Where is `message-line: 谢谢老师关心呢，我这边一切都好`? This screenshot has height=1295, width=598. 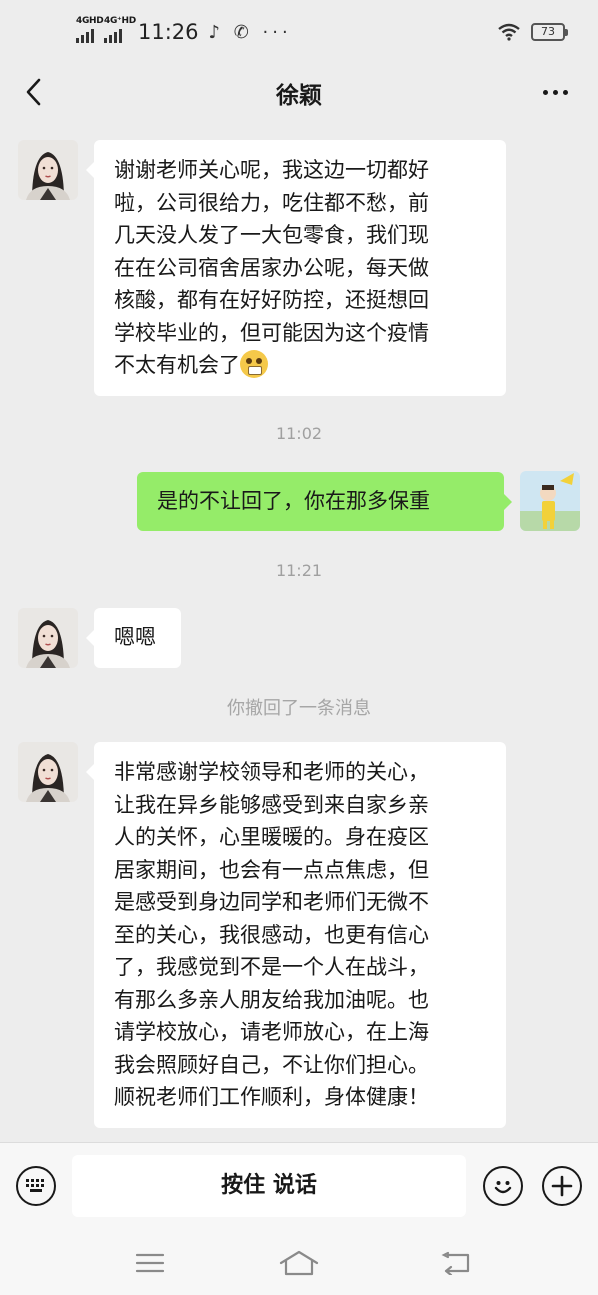 message-line: 谢谢老师关心呢，我这边一切都好 is located at coordinates (271, 170).